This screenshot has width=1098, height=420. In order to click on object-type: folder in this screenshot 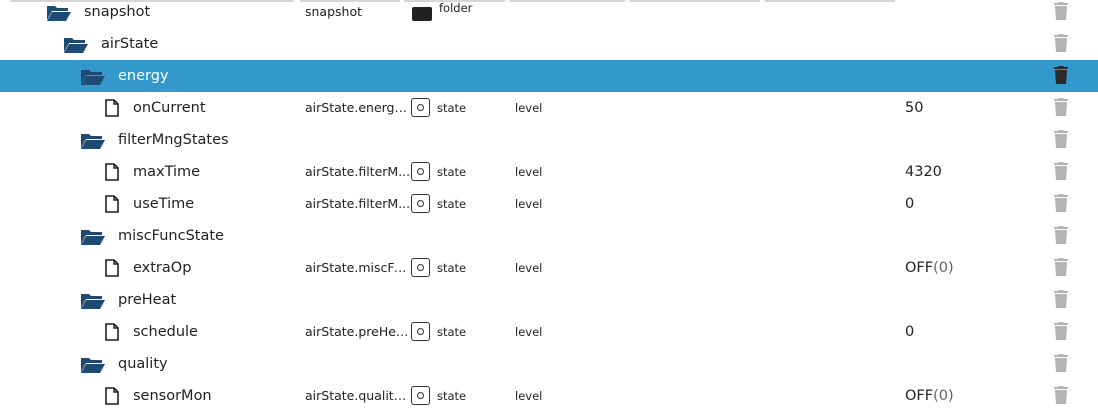, I will do `click(456, 8)`.